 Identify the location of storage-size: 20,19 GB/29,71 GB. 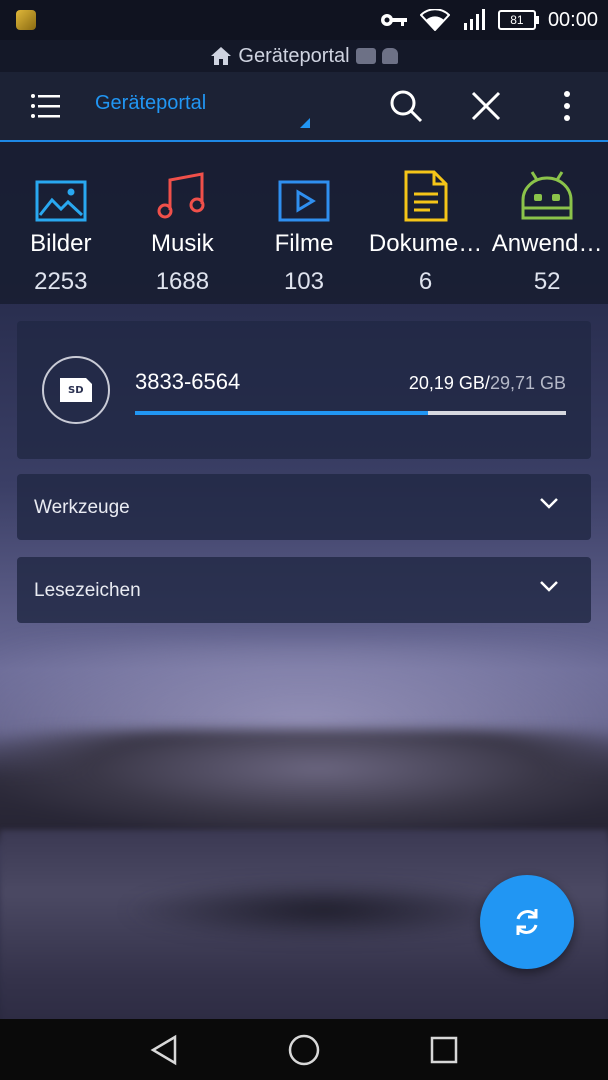
(487, 383).